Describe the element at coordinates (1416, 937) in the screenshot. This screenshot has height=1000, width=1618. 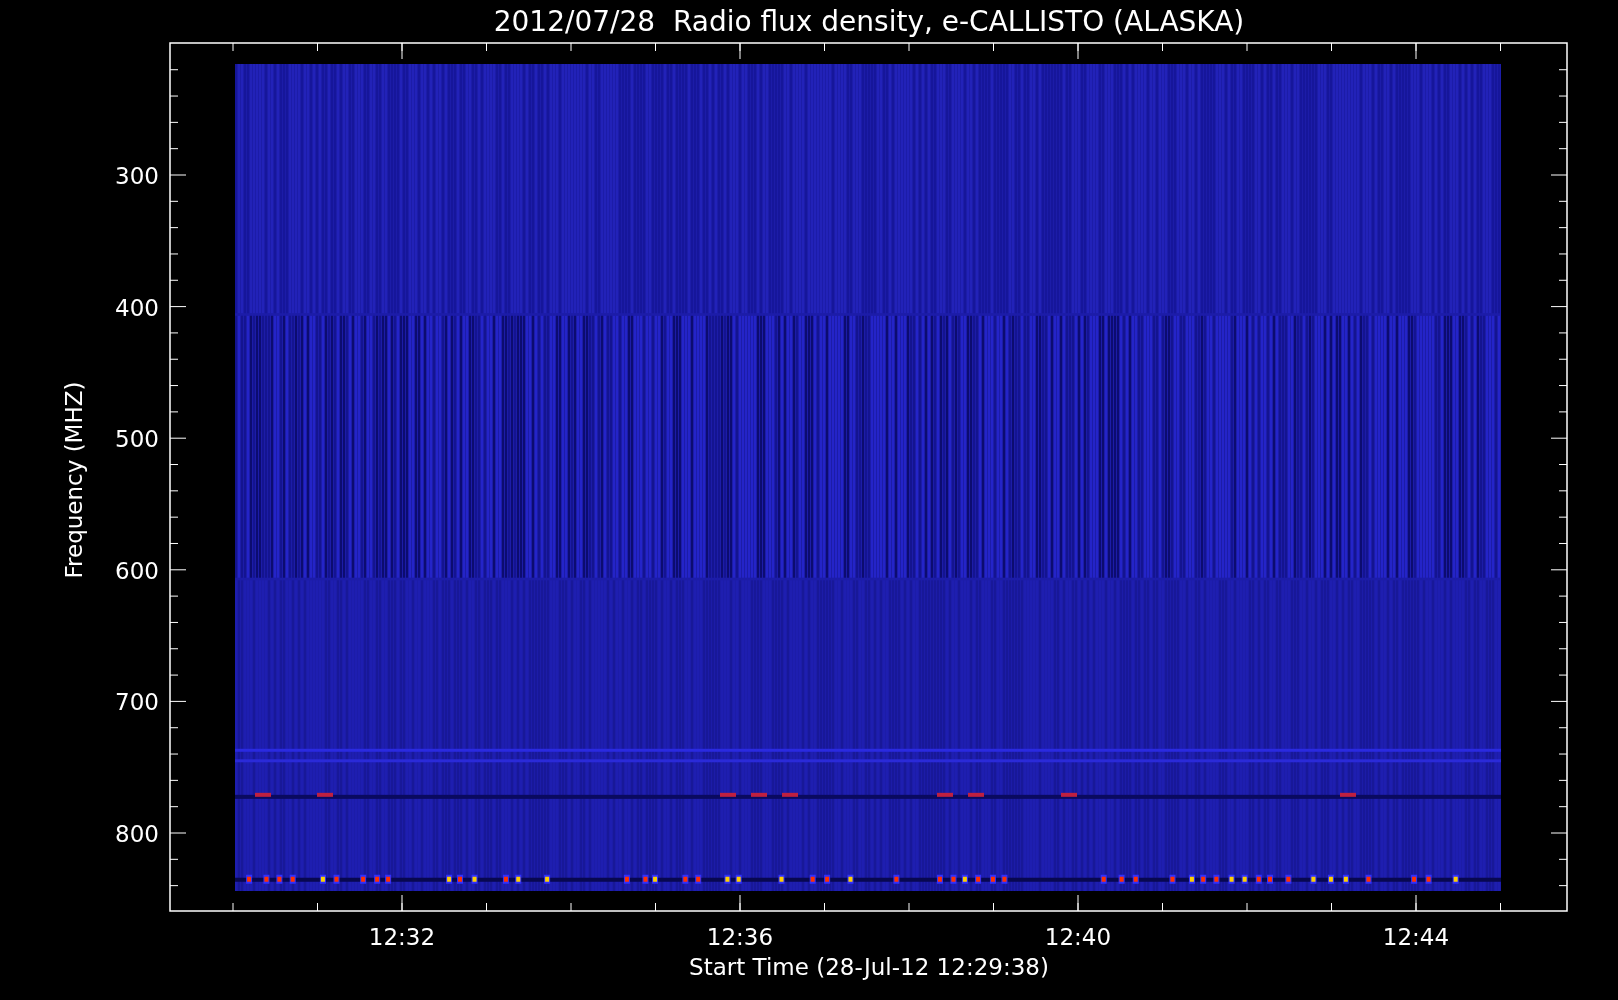
I see `x-tick-label: 12:44` at that location.